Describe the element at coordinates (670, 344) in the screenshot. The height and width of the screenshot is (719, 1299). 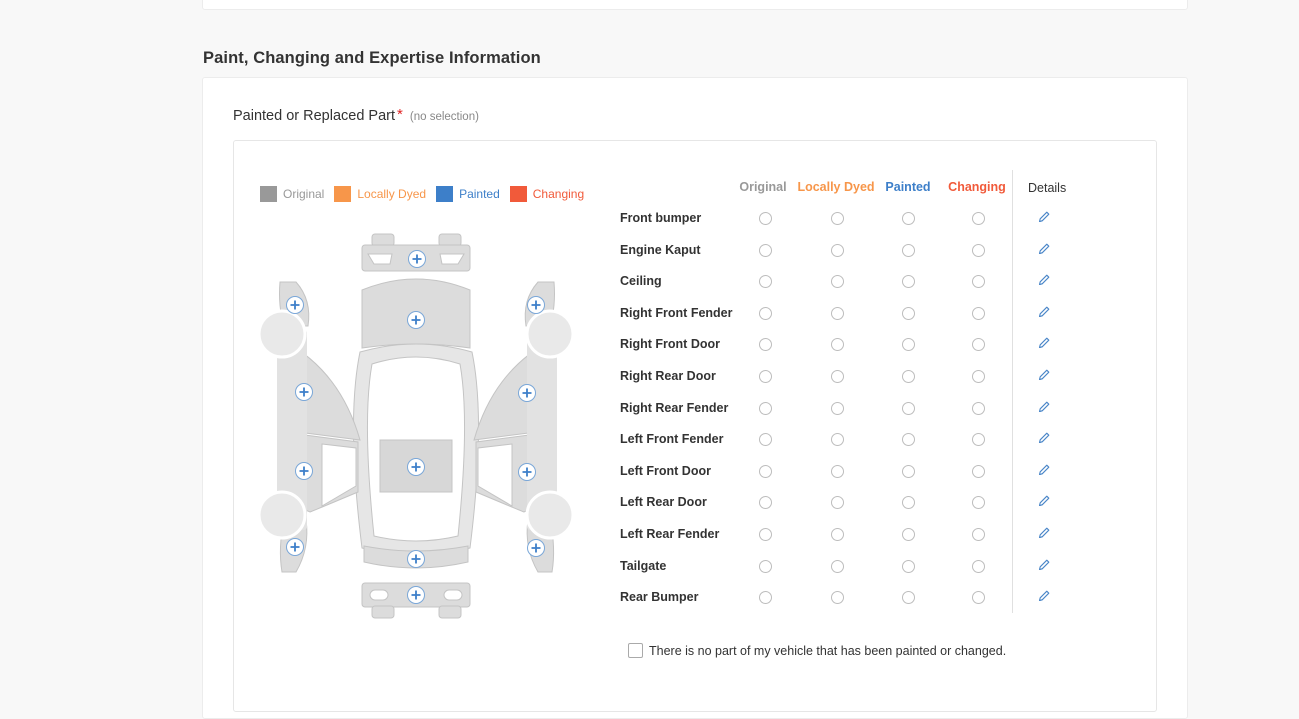
I see `row-label: Right Front Door` at that location.